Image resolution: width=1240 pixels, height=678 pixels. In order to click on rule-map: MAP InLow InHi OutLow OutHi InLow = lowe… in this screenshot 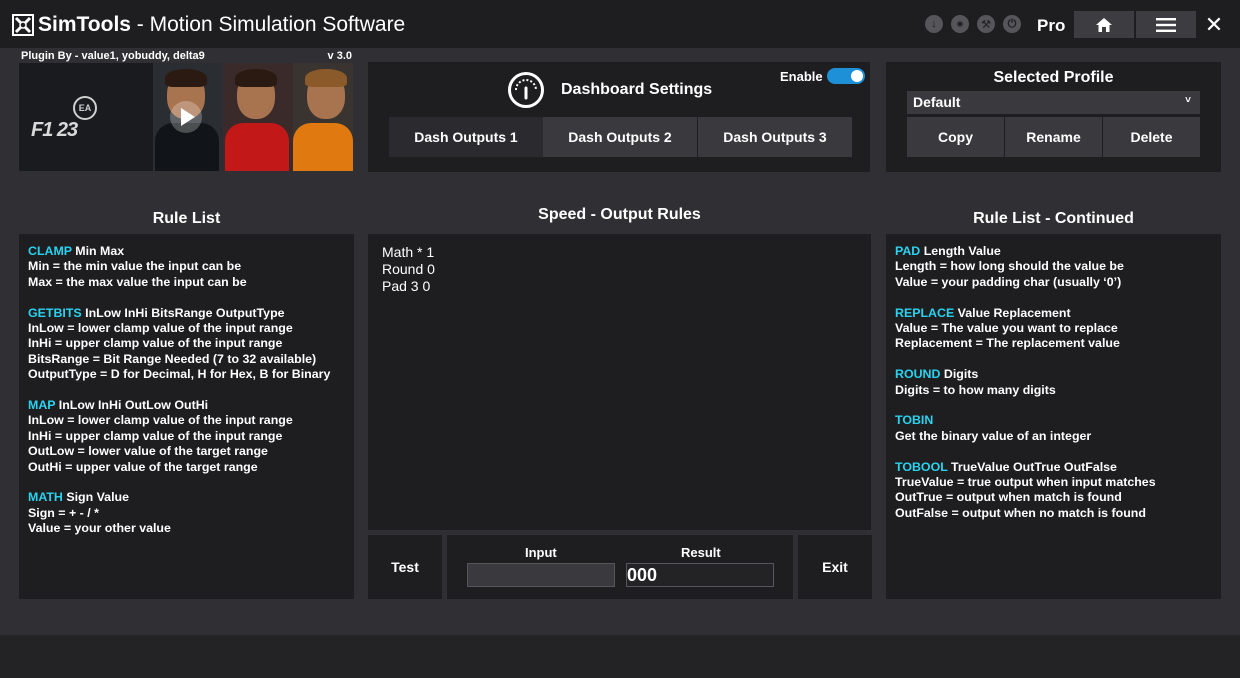, I will do `click(191, 436)`.